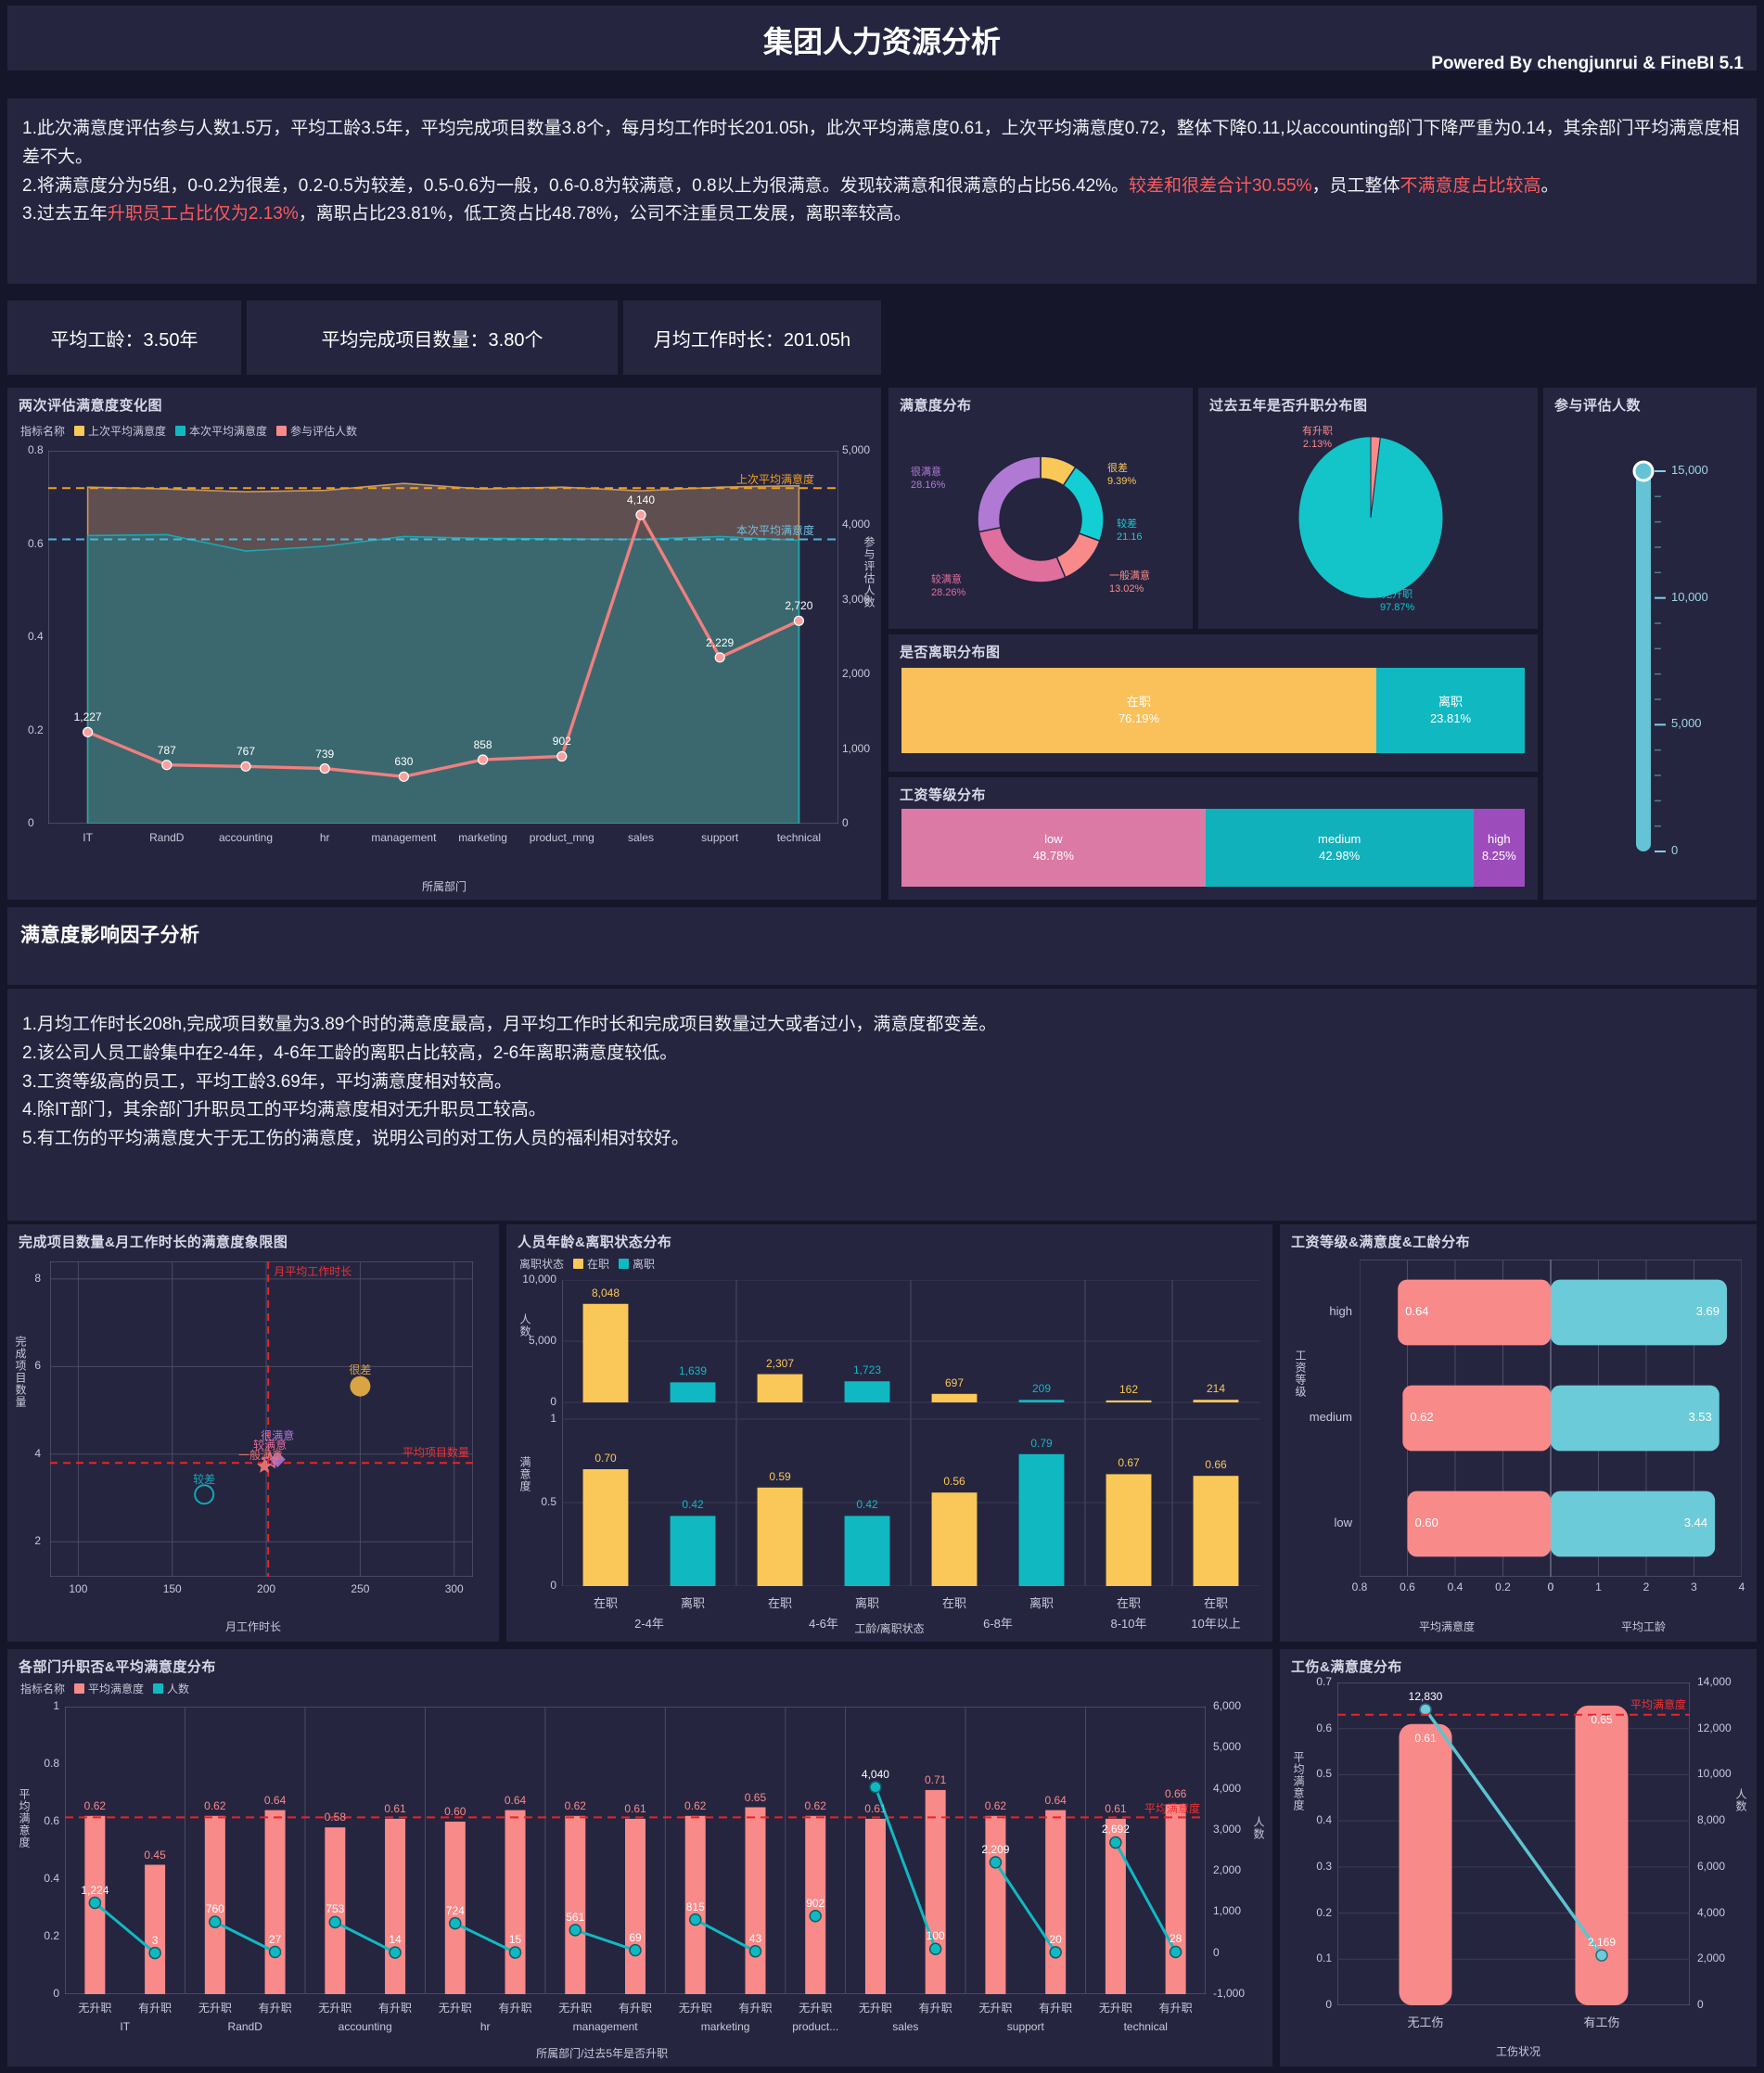 Image resolution: width=1764 pixels, height=2073 pixels. Describe the element at coordinates (37, 1541) in the screenshot. I see `y-tick-label: 2` at that location.